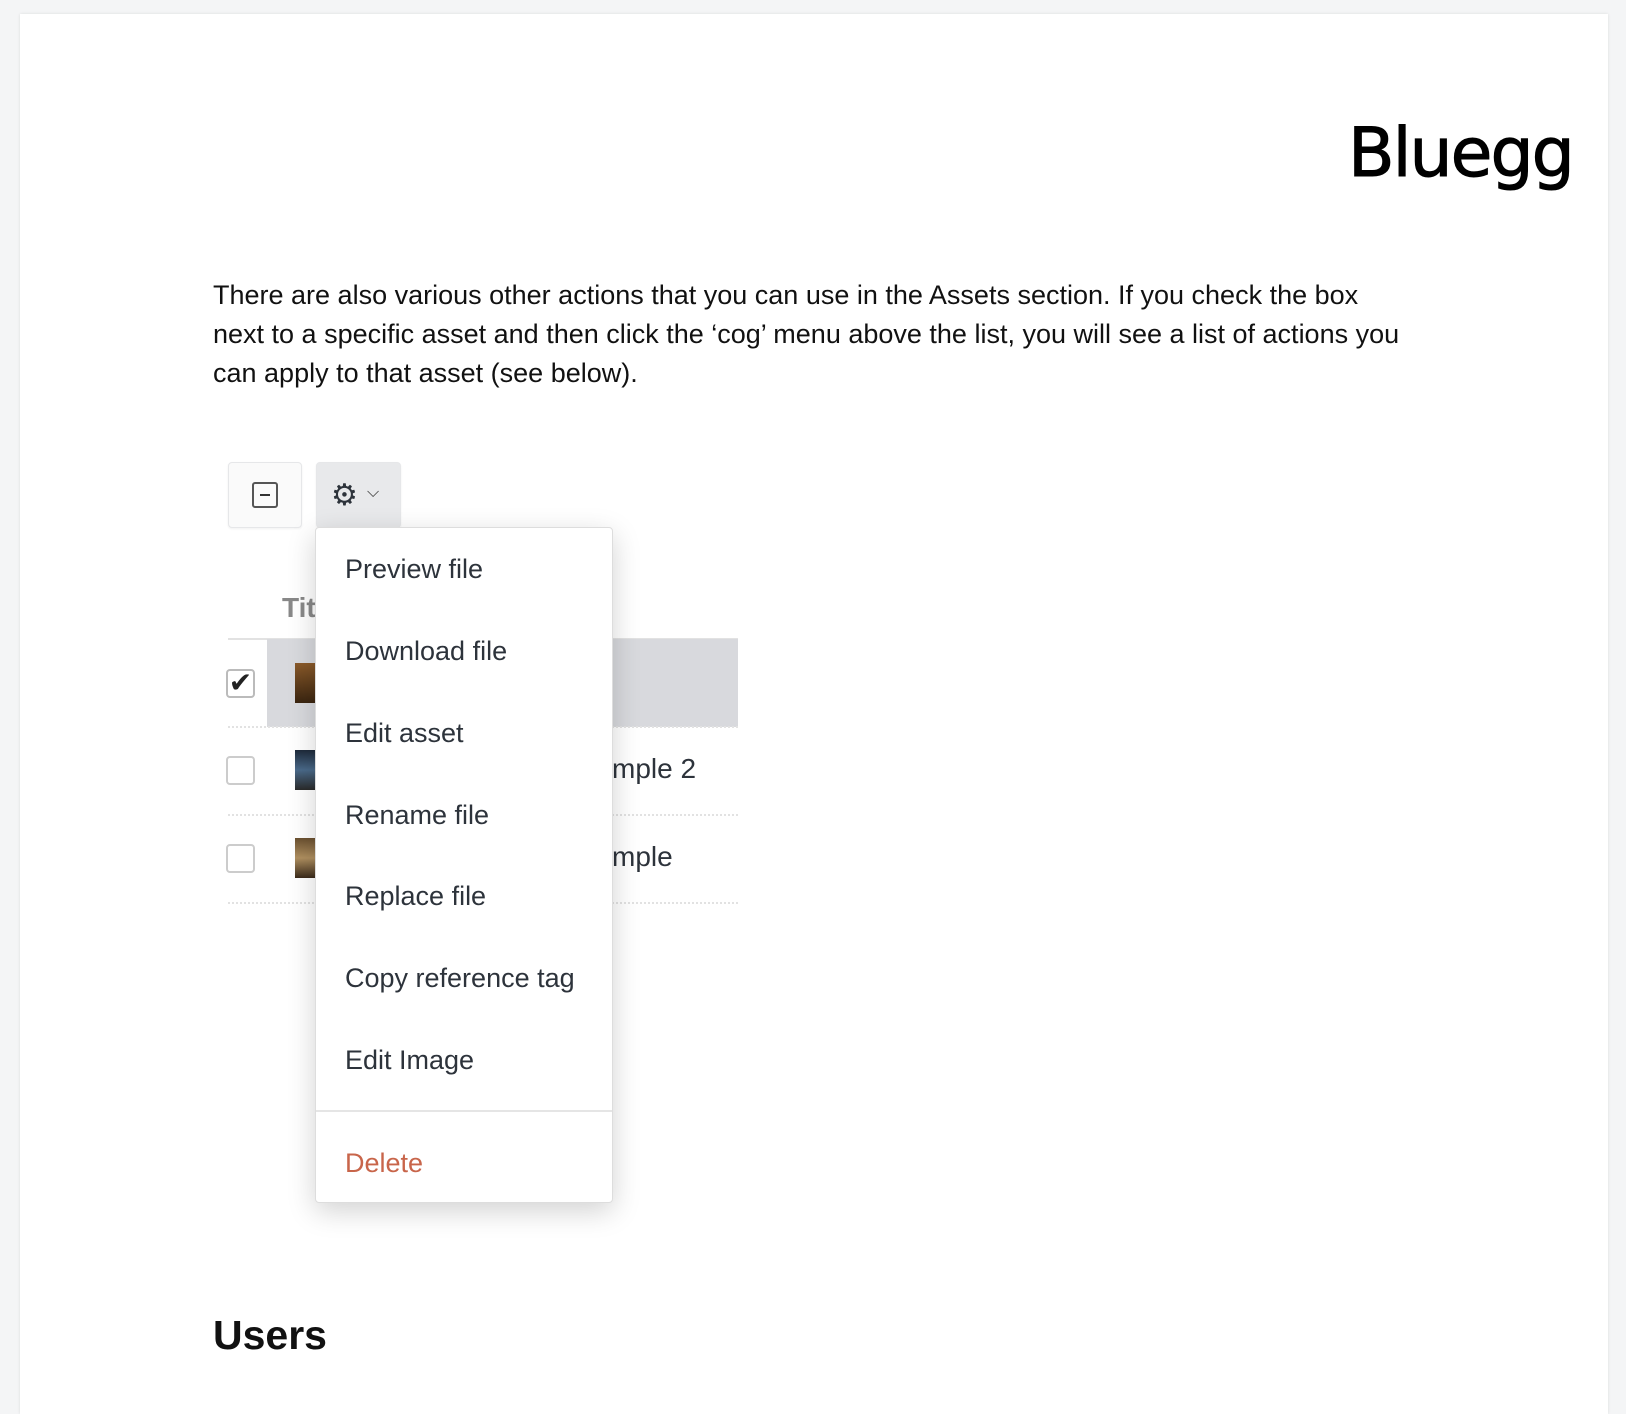  What do you see at coordinates (373, 492) in the screenshot?
I see `chevron-down-icon: ⌵` at bounding box center [373, 492].